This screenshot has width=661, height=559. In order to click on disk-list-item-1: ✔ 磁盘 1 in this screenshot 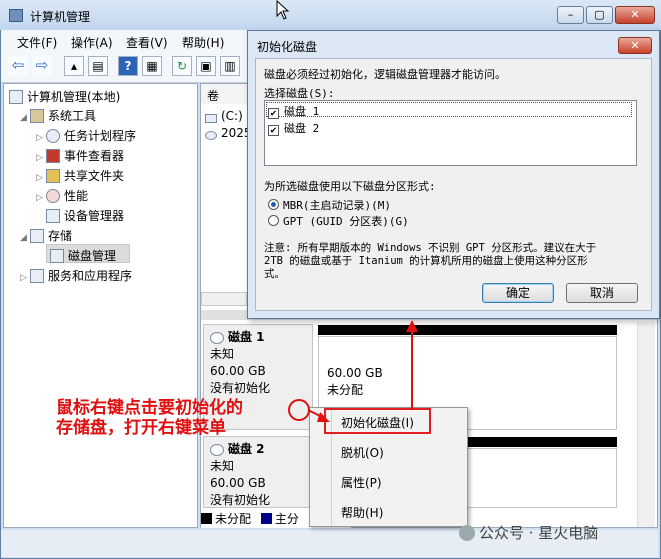, I will do `click(293, 111)`.